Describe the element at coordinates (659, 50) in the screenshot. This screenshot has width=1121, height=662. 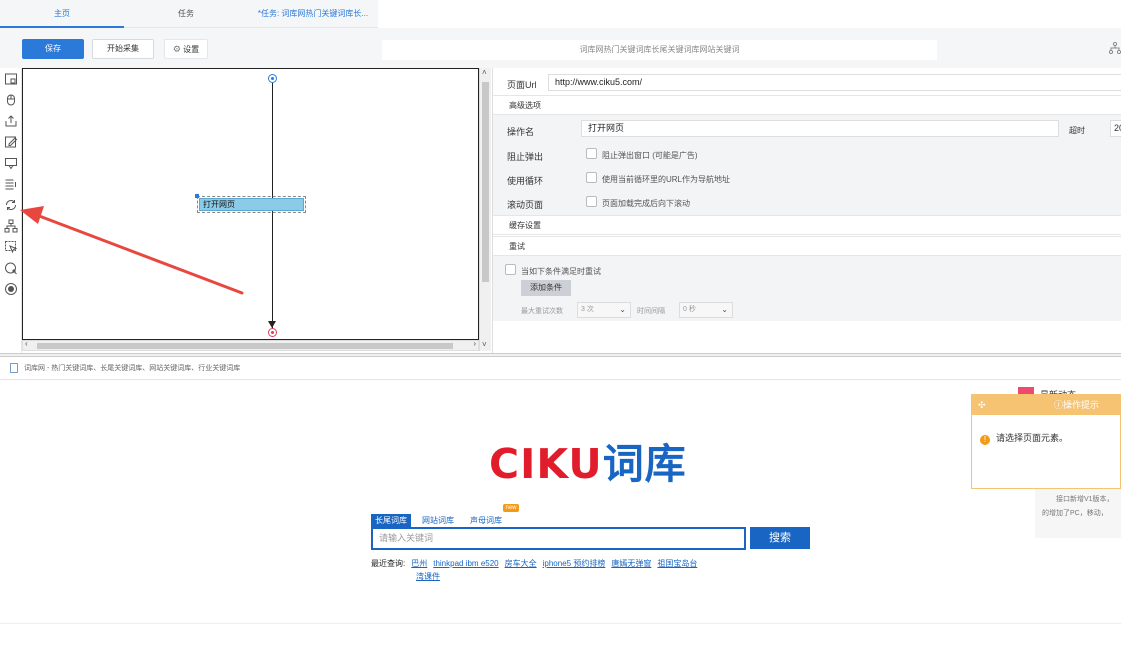
I see `task-title-field: 词库网热门关键词库长尾关键词库网站关键词` at that location.